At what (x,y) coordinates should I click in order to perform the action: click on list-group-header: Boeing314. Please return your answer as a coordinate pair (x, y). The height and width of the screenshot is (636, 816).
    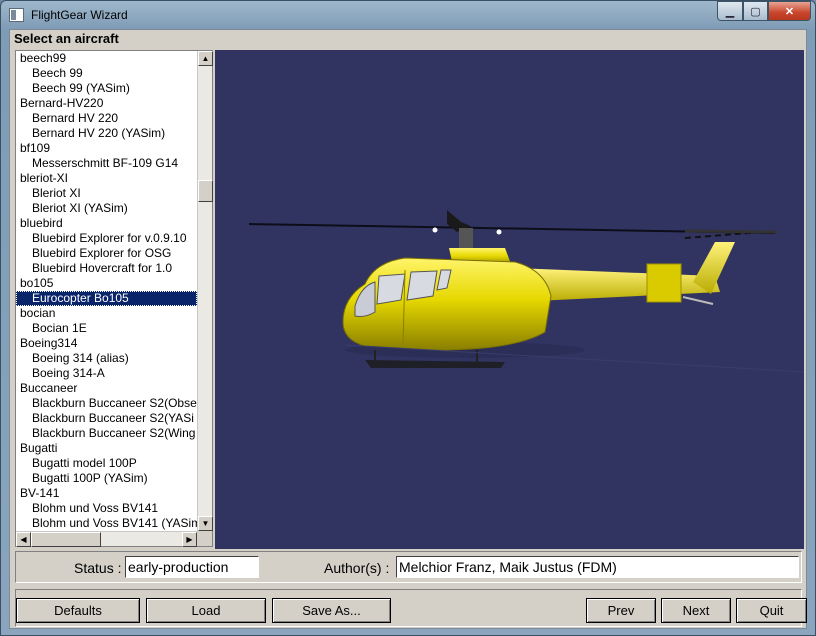
    Looking at the image, I should click on (106, 343).